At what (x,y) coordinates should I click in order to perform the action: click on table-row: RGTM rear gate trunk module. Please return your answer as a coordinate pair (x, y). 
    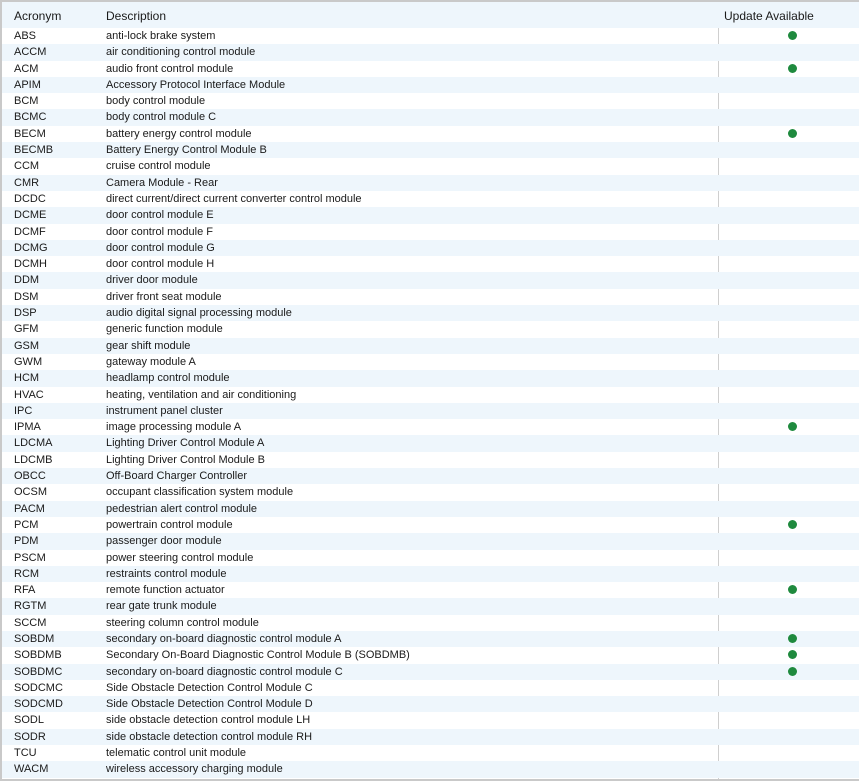
    Looking at the image, I should click on (430, 606).